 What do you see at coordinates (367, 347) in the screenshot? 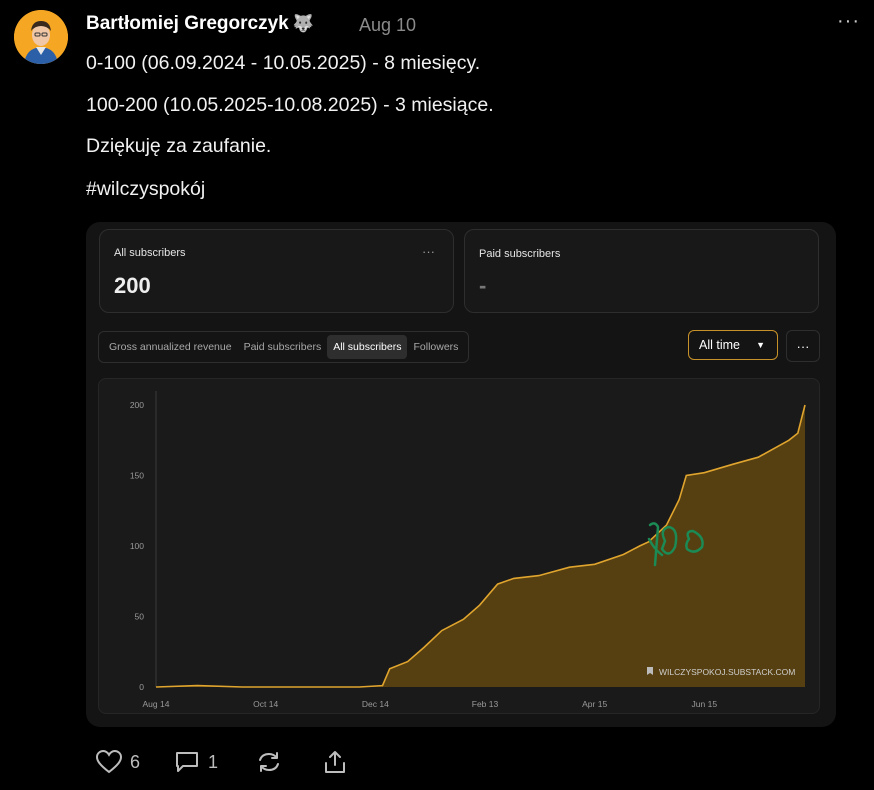
I see `tab-all-subscribers: All subscribers` at bounding box center [367, 347].